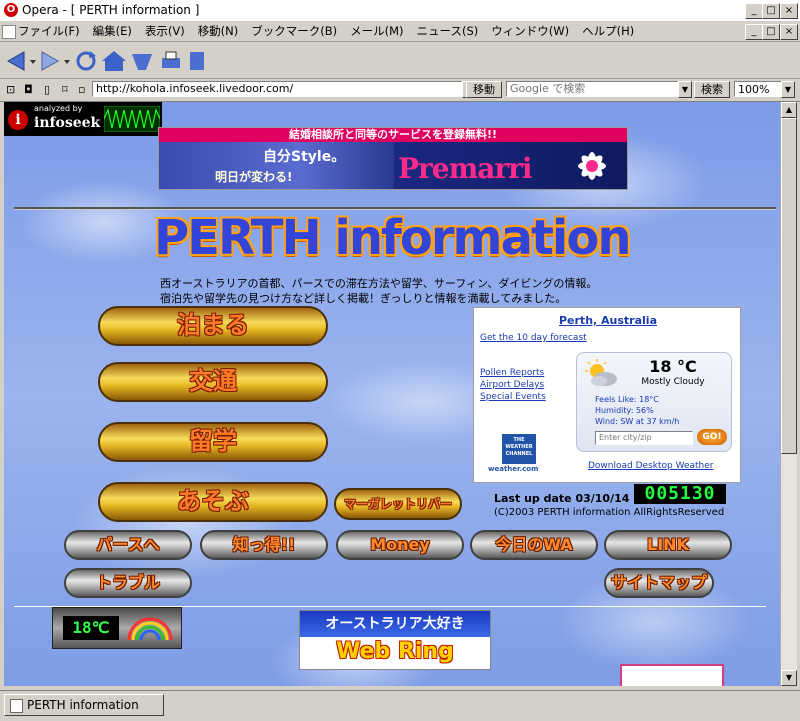  What do you see at coordinates (400, 545) in the screenshot?
I see `money-button: Money` at bounding box center [400, 545].